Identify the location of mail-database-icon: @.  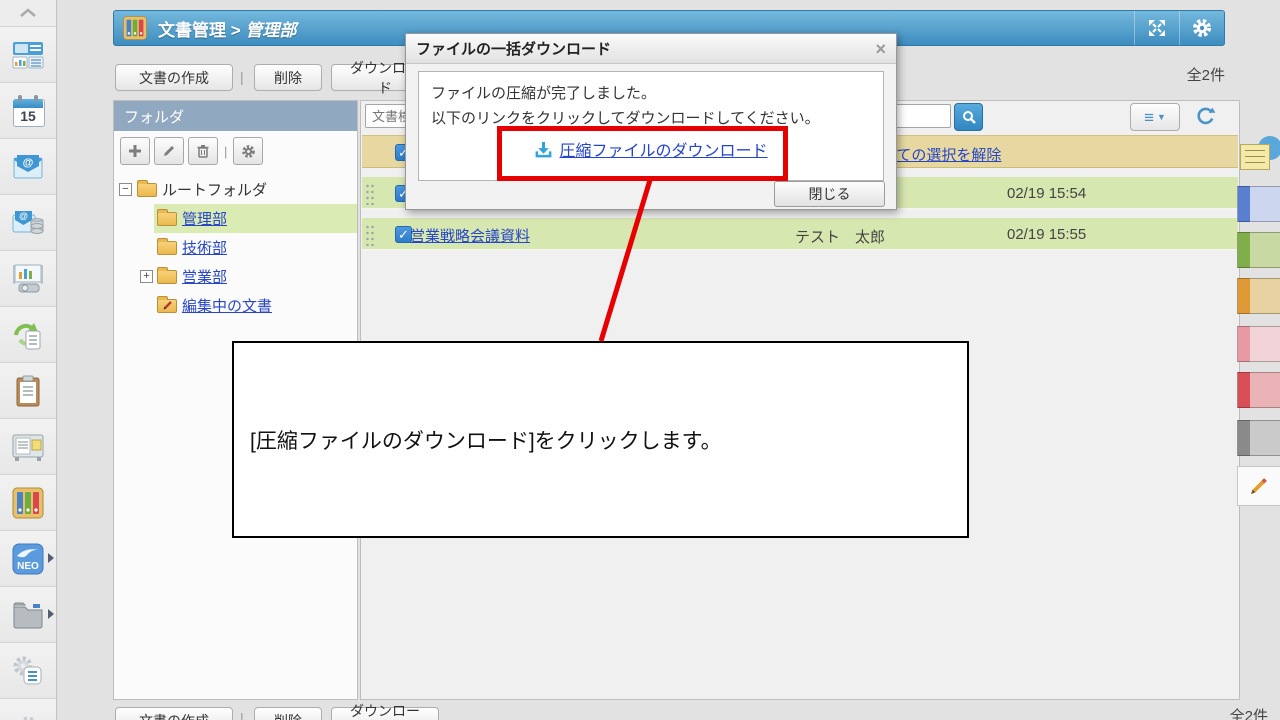
(28, 222).